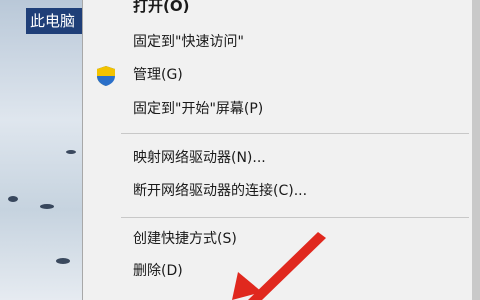 The height and width of the screenshot is (300, 480). I want to click on menu-item-label: 管理(G), so click(158, 75).